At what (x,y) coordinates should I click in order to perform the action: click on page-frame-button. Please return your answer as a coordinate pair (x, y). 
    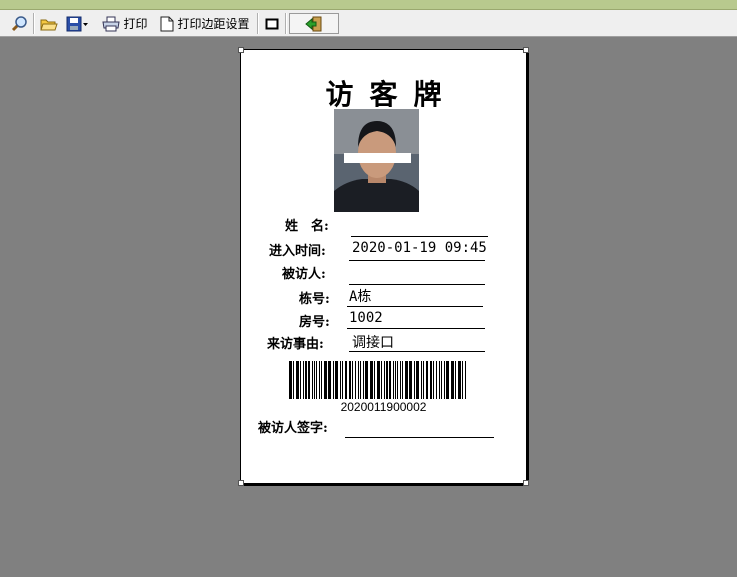
    Looking at the image, I should click on (272, 23).